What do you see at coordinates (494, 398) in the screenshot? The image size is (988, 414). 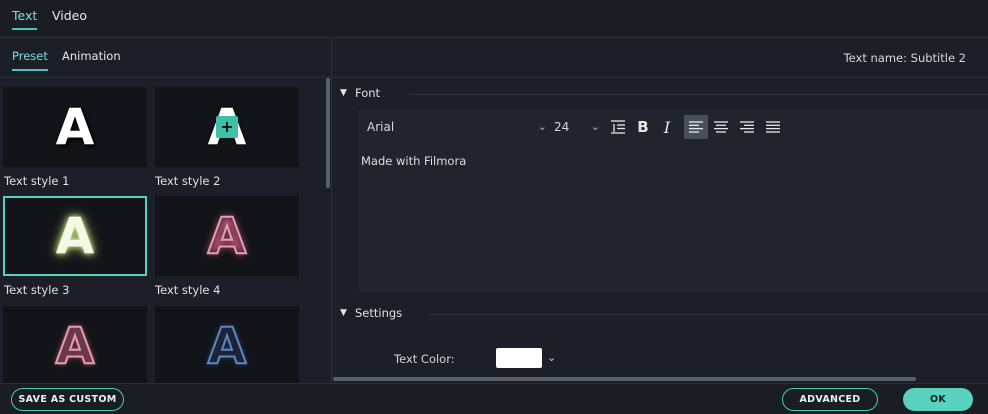 I see `bottom-action-bar: SAVE AS CUSTOM ADVANCED OK` at bounding box center [494, 398].